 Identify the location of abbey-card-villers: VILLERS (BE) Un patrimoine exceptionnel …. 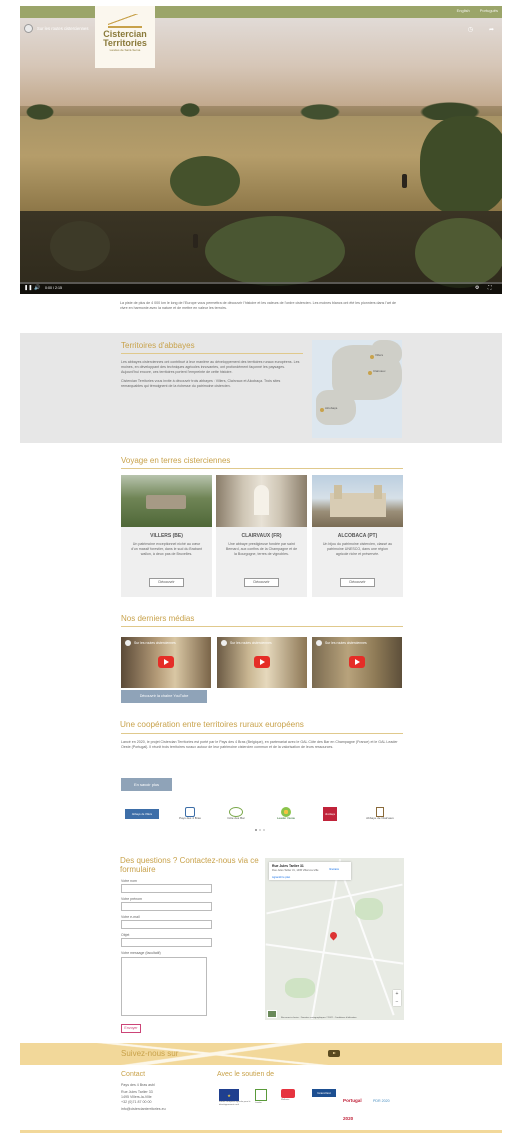
(166, 536).